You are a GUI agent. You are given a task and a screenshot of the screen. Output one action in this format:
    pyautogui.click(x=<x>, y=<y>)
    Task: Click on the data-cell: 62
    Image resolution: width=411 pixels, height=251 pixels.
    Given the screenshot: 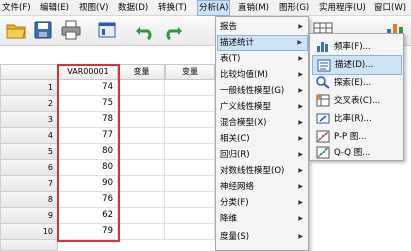 What is the action you would take?
    pyautogui.click(x=88, y=216)
    